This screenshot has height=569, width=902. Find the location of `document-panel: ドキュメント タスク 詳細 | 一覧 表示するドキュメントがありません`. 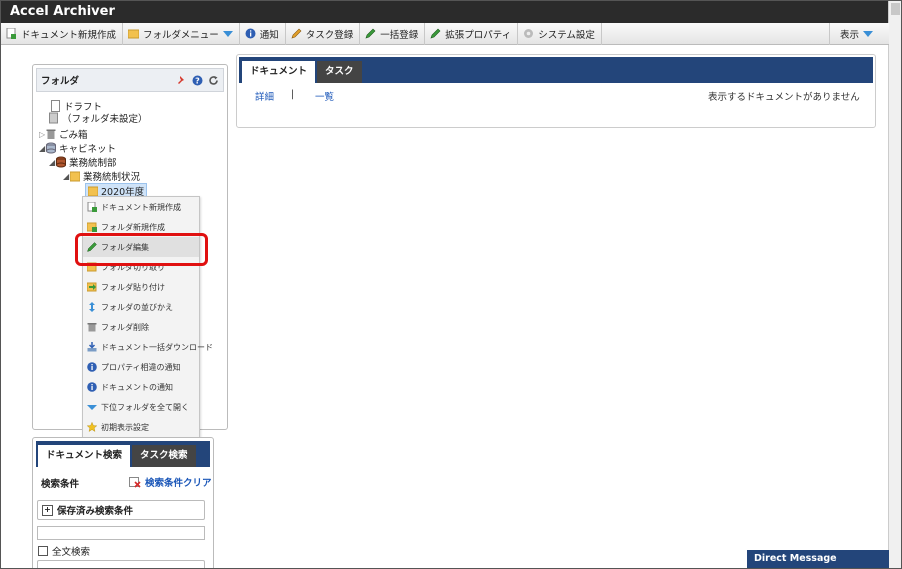

document-panel: ドキュメント タスク 詳細 | 一覧 表示するドキュメントがありません is located at coordinates (556, 91).